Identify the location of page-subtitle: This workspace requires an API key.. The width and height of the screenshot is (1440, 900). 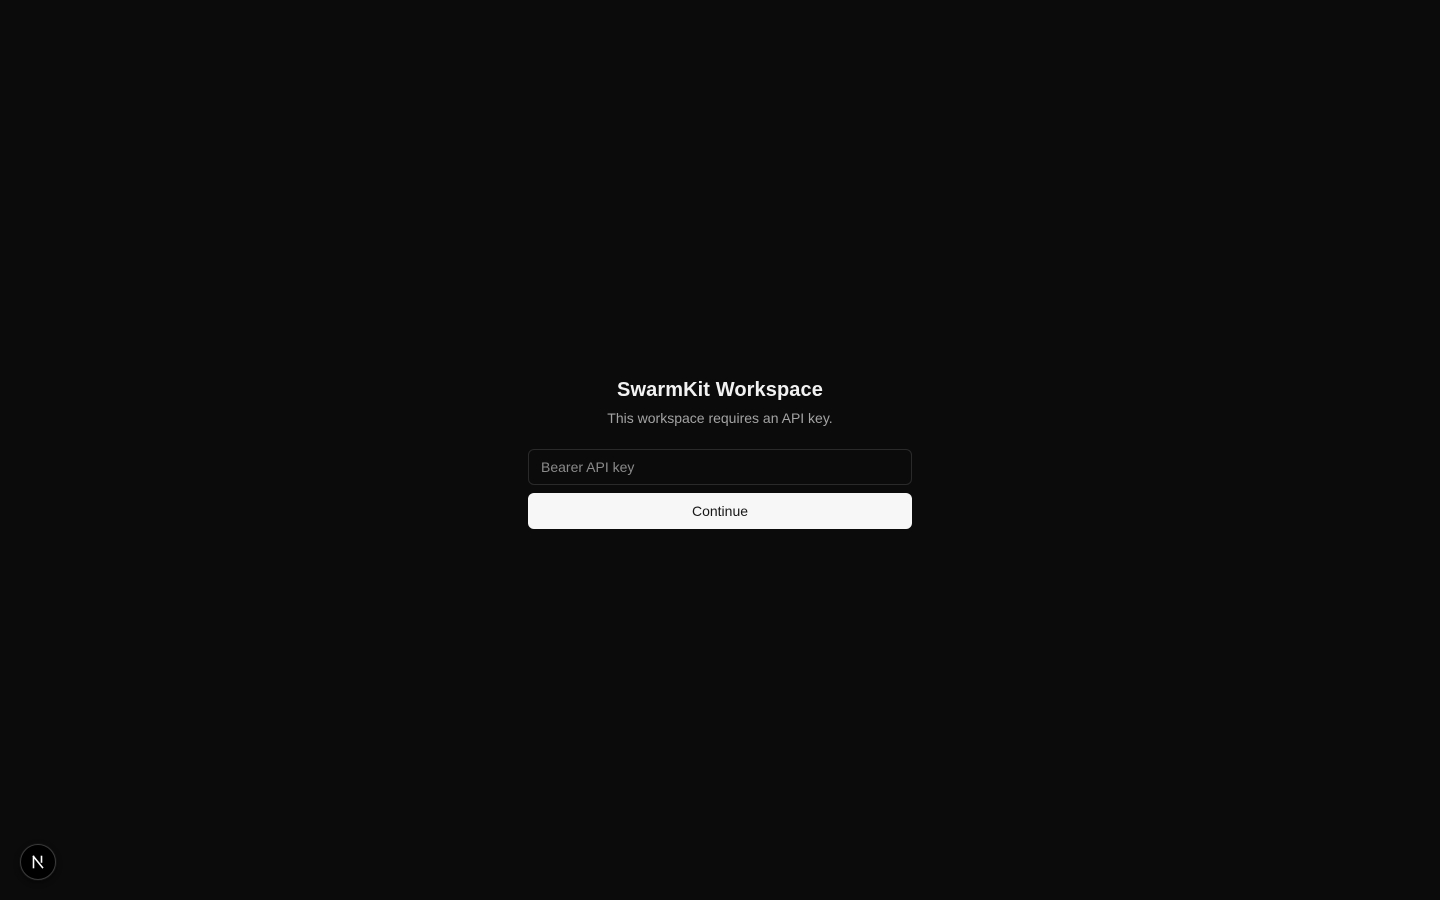
(720, 418).